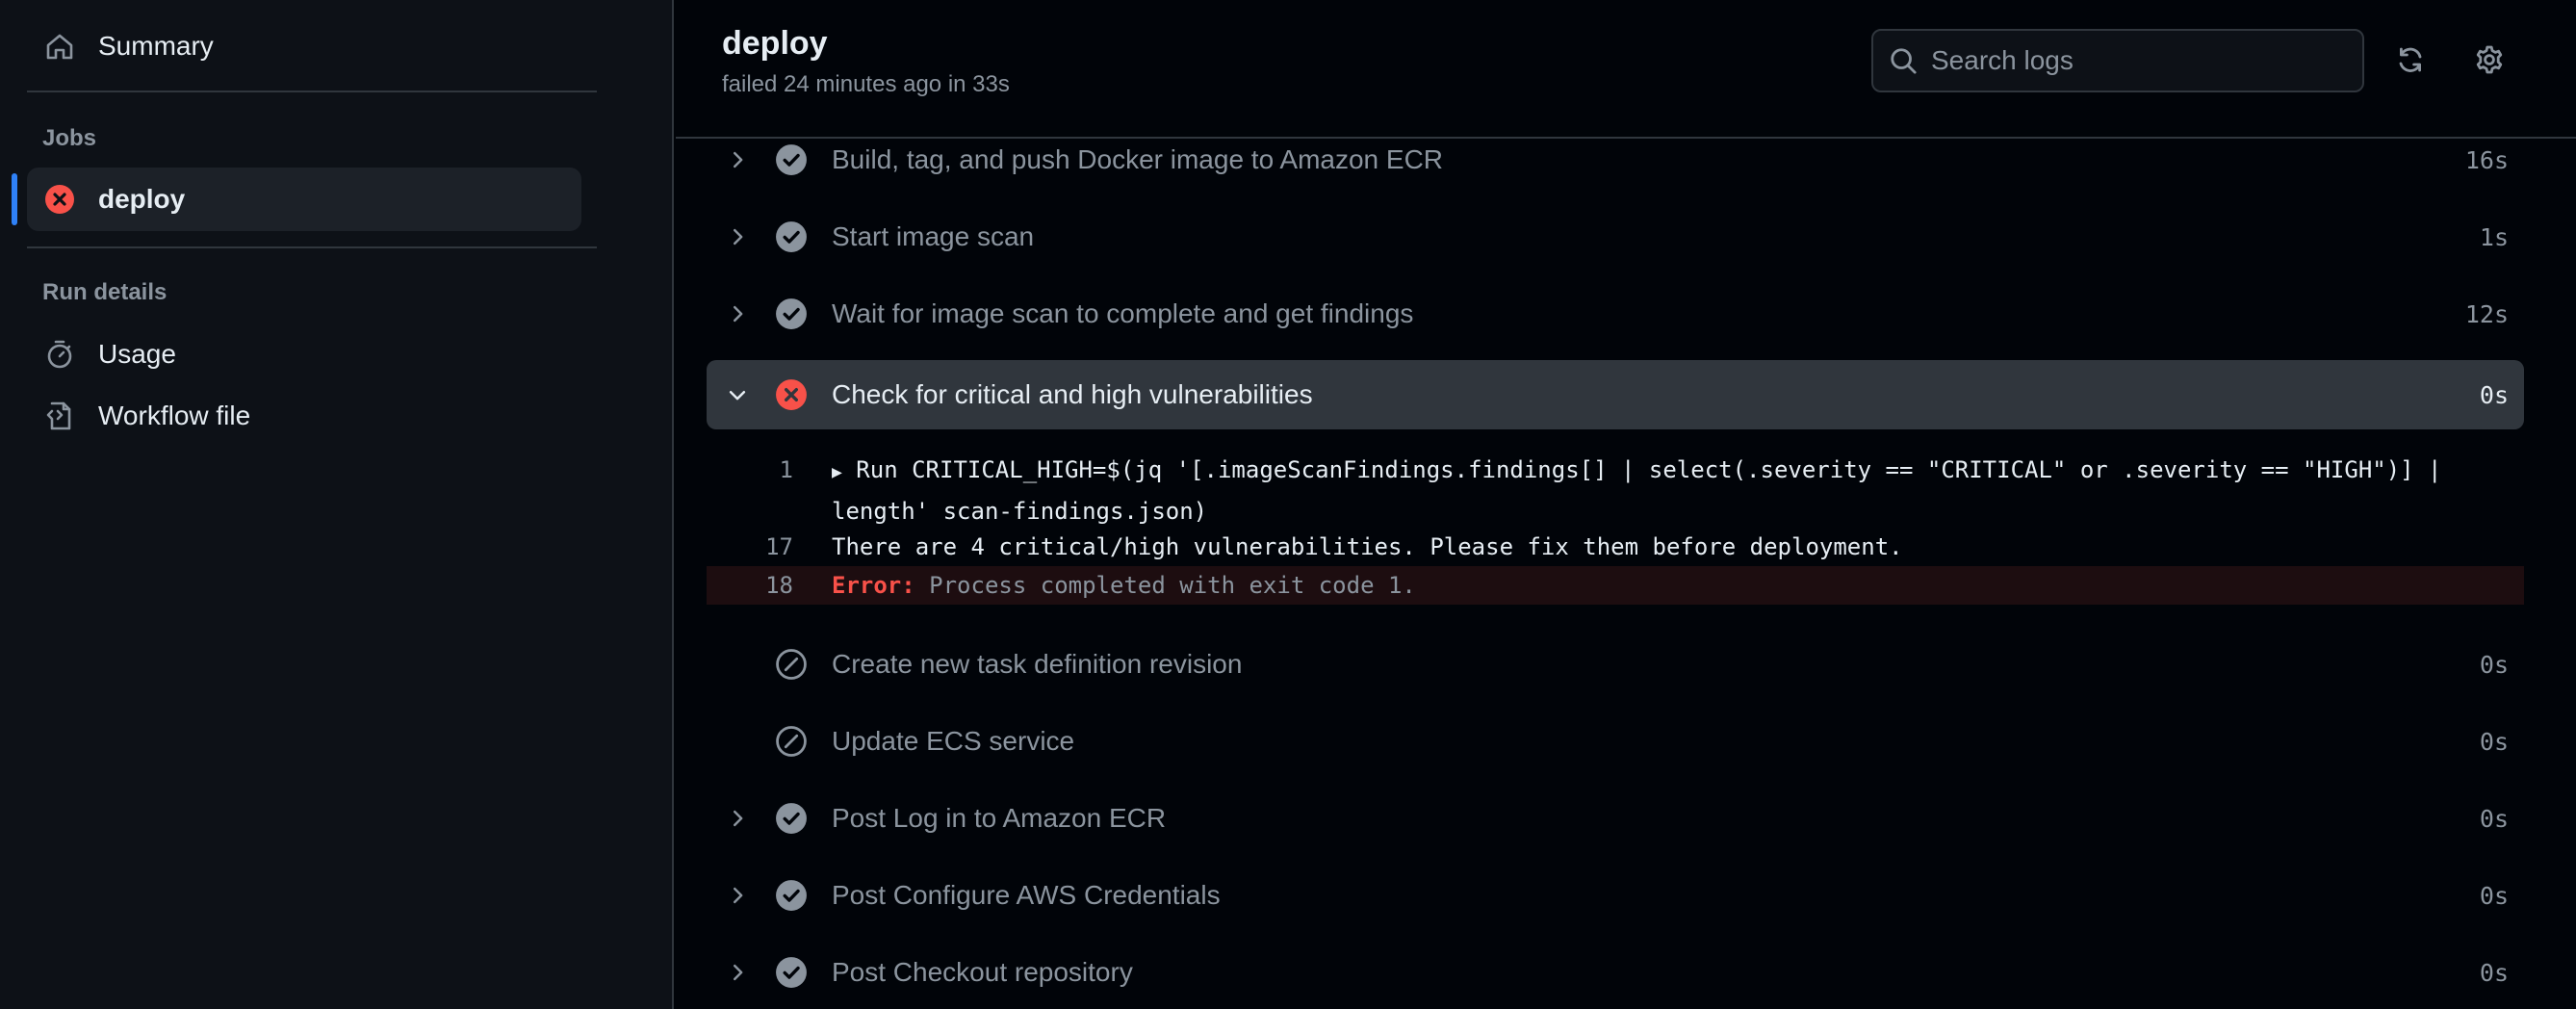 Image resolution: width=2576 pixels, height=1009 pixels. I want to click on jobs-heading: Jobs, so click(69, 138).